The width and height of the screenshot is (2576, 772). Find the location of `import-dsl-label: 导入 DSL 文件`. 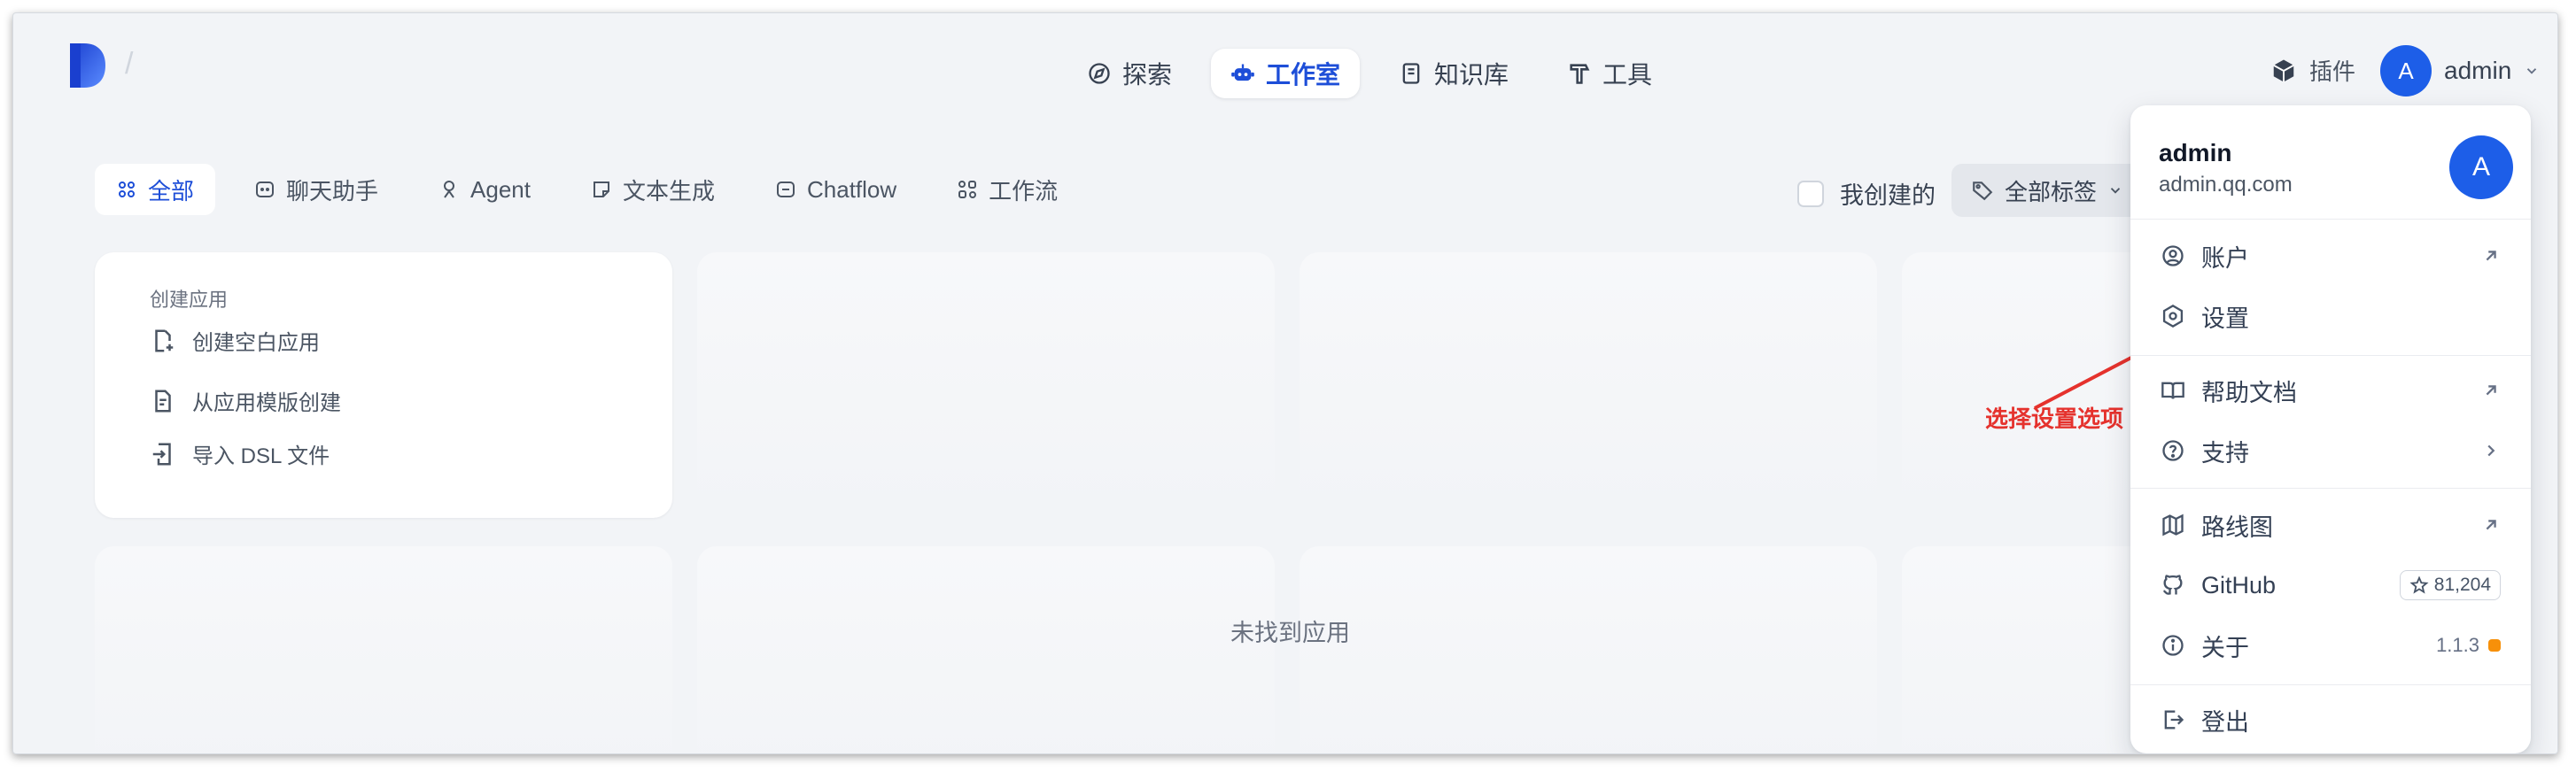

import-dsl-label: 导入 DSL 文件 is located at coordinates (261, 456).